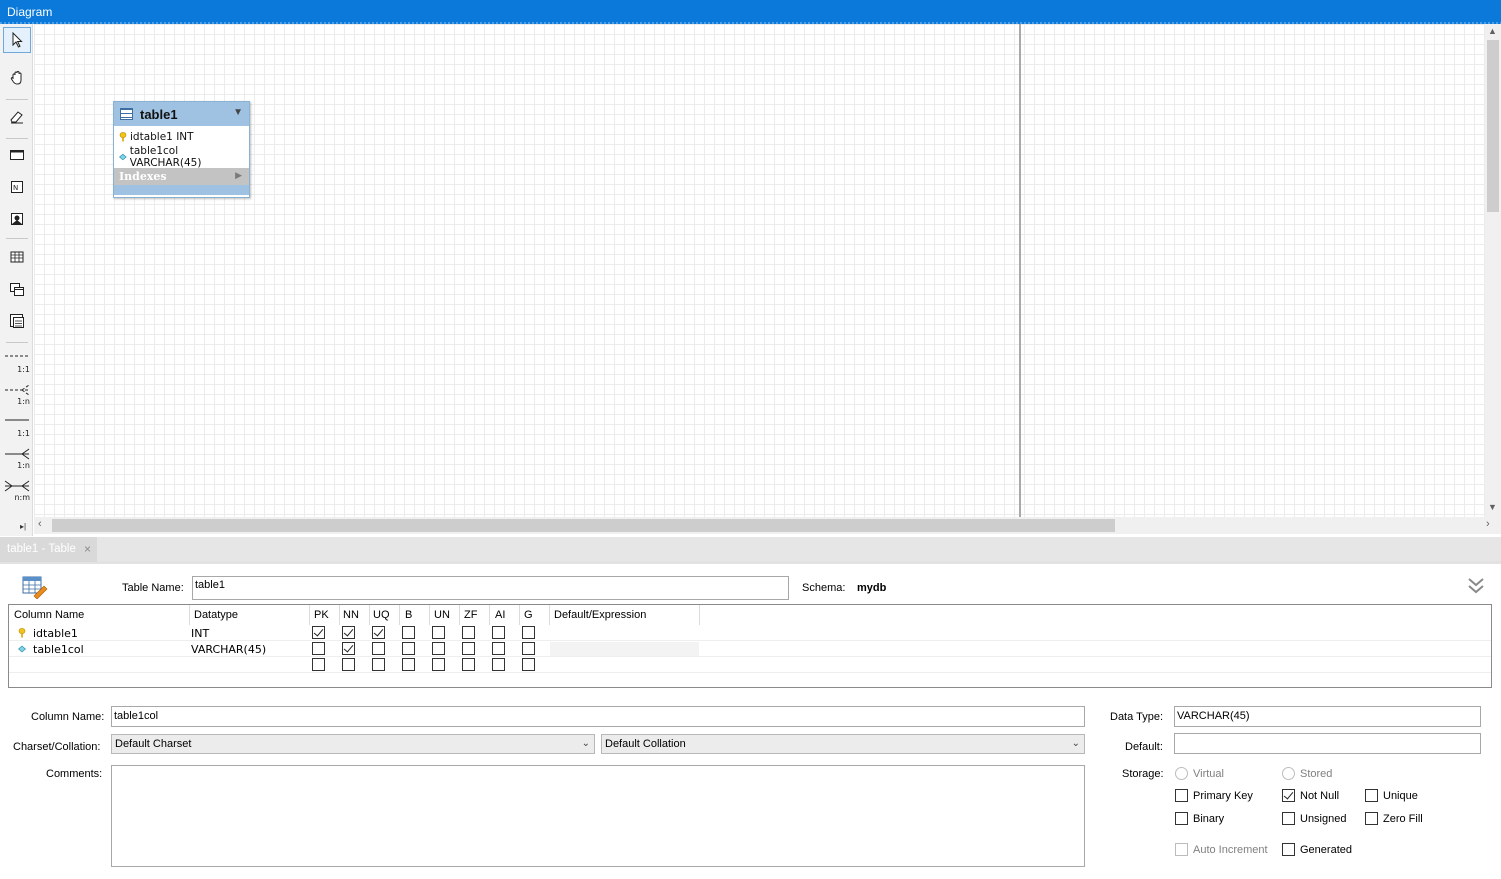 The image size is (1501, 879). I want to click on column-name-input: table1col, so click(598, 716).